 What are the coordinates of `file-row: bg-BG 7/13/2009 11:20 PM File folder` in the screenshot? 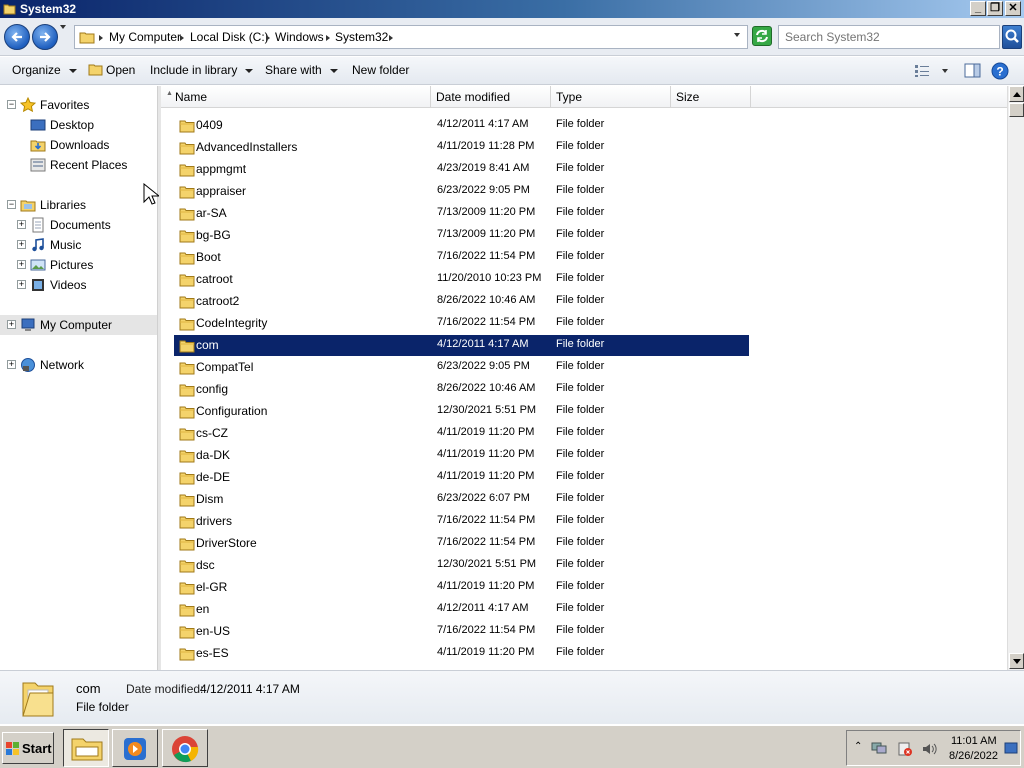 It's located at (461, 235).